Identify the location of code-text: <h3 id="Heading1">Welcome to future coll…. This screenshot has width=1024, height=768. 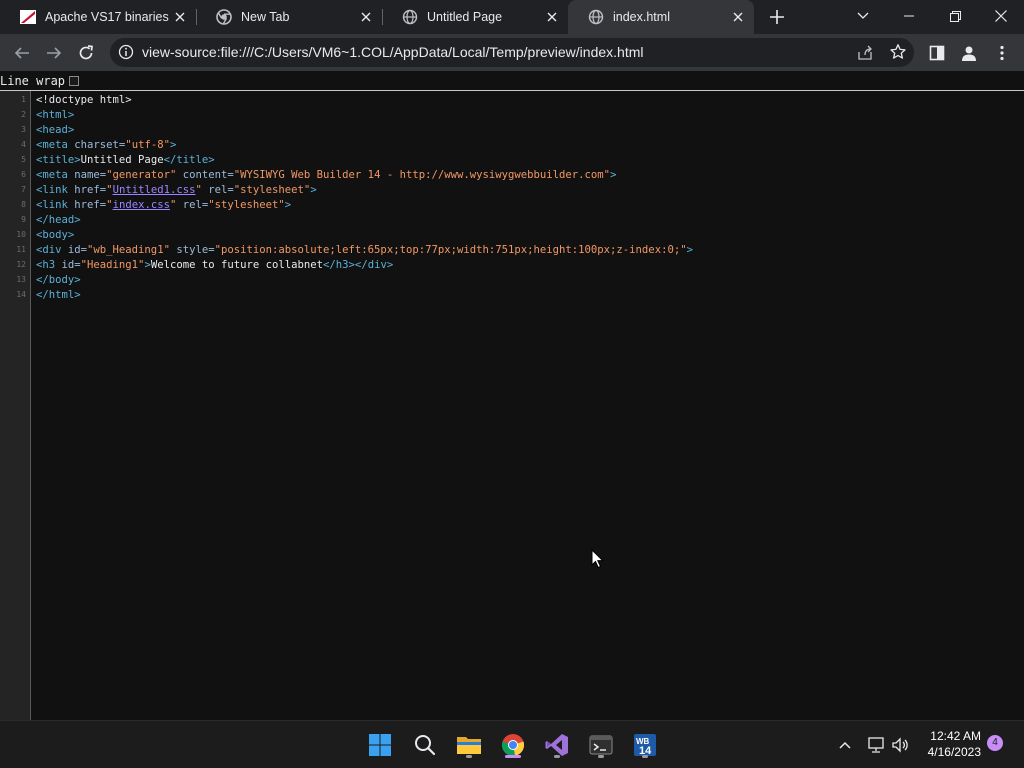
(215, 264).